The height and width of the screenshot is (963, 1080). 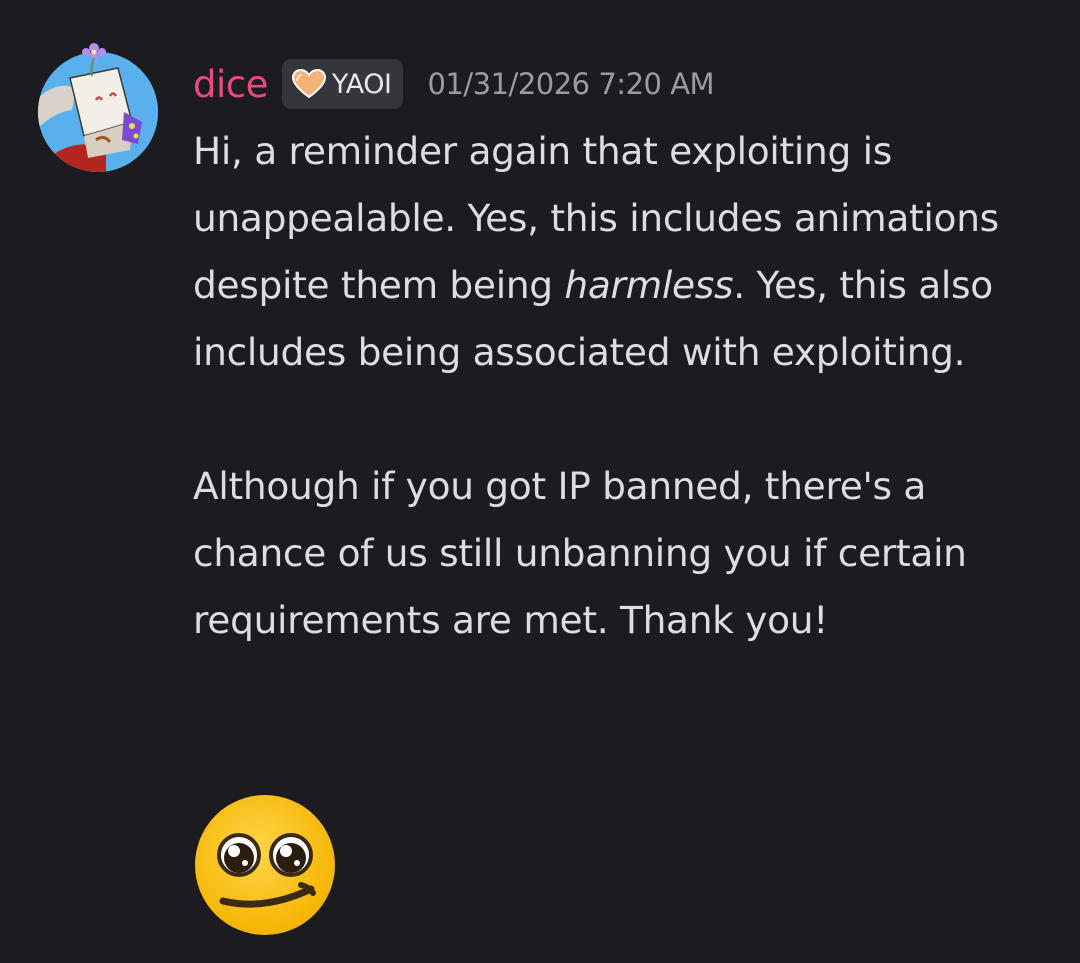 I want to click on user-avatar, so click(x=98, y=107).